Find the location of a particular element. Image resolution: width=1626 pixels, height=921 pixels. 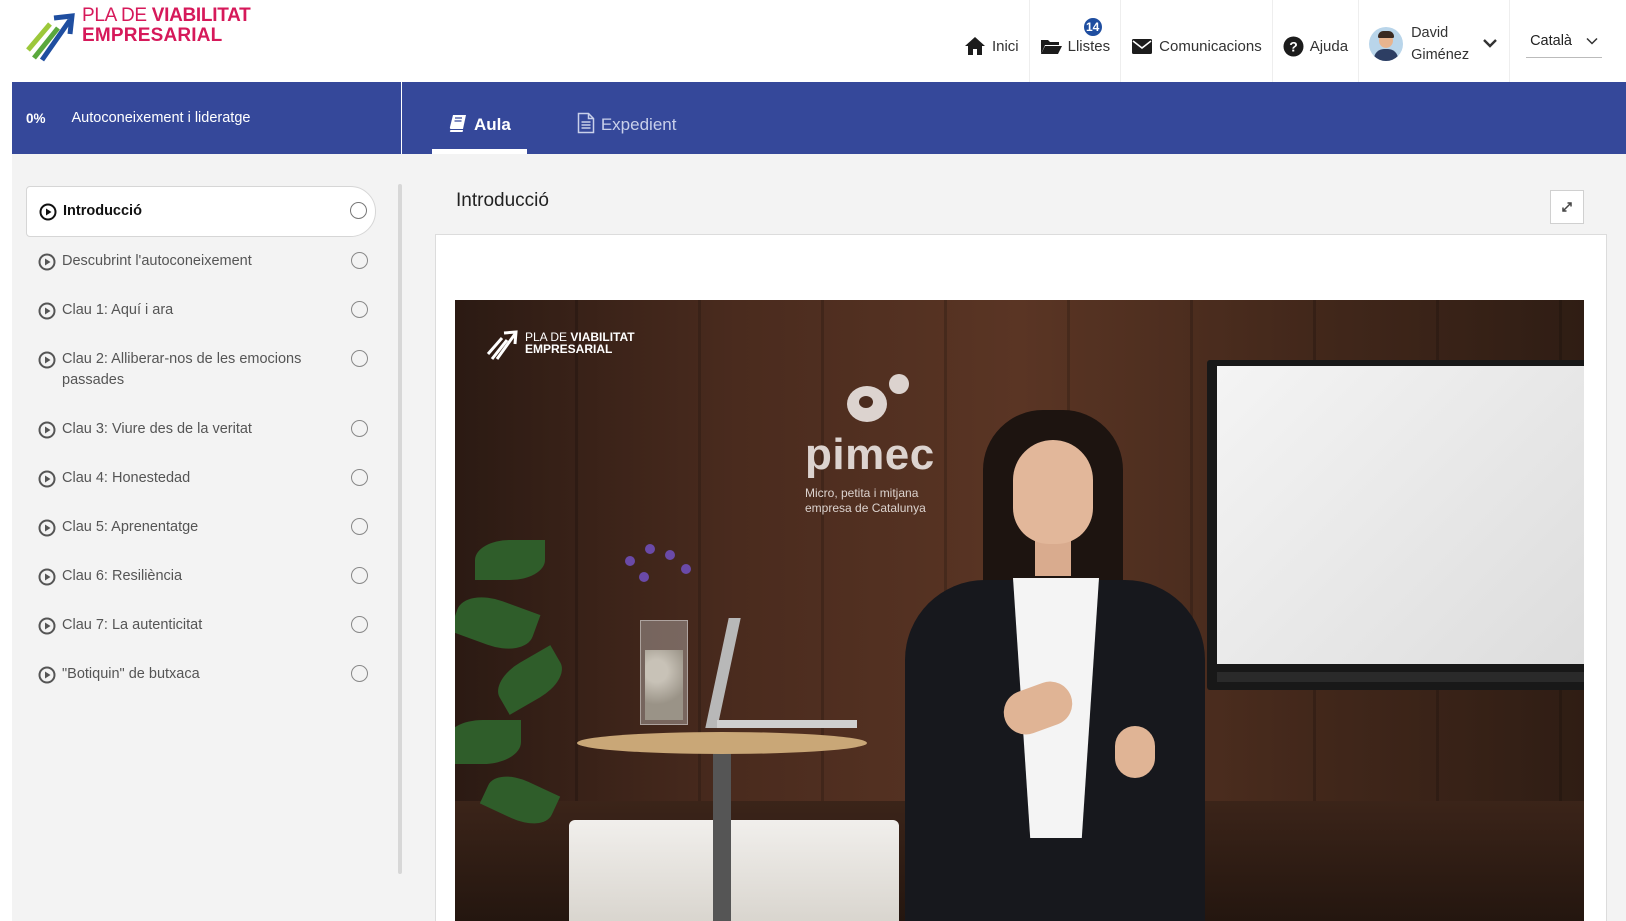

list-item: Descubrint l'autoconeixement is located at coordinates (201, 261).